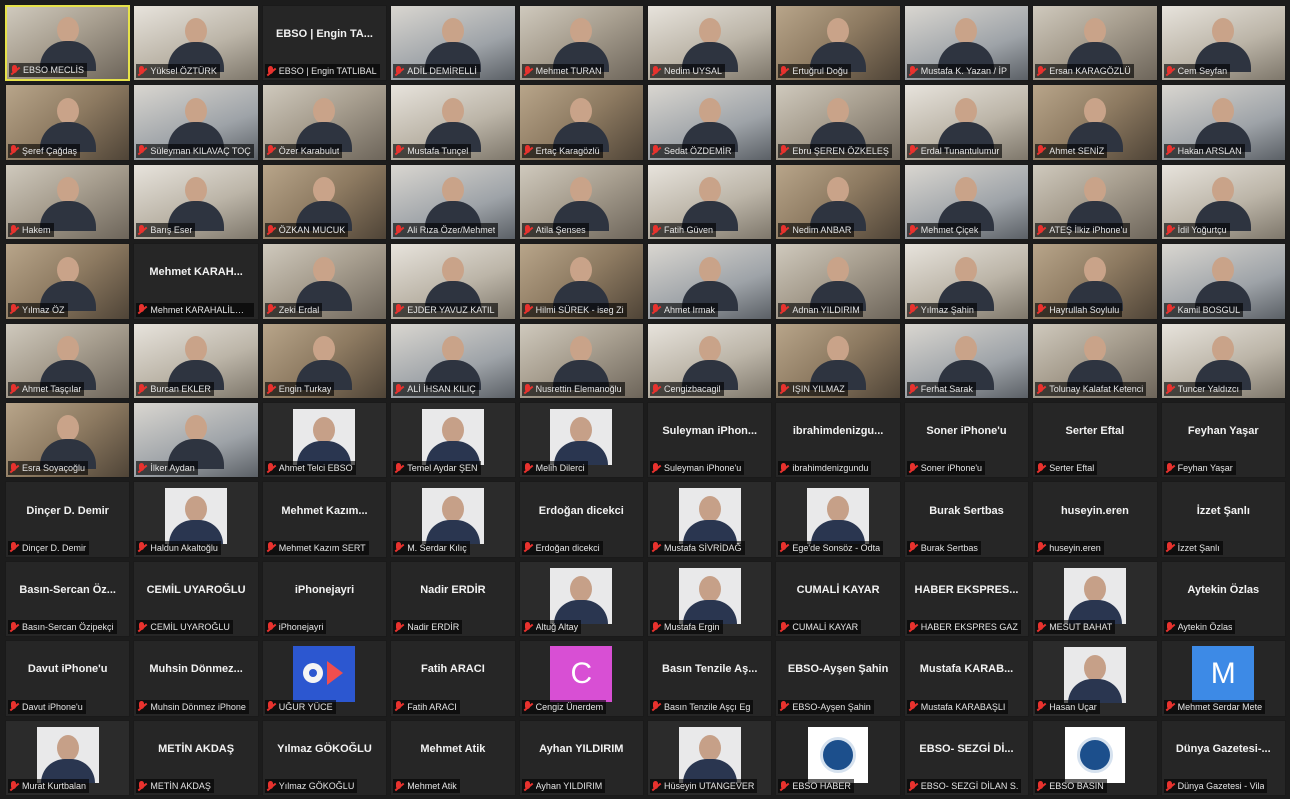 The width and height of the screenshot is (1290, 799). What do you see at coordinates (966, 678) in the screenshot?
I see `participant-tile: Mustafa KARAB... Mustafa KARABAŞLI` at bounding box center [966, 678].